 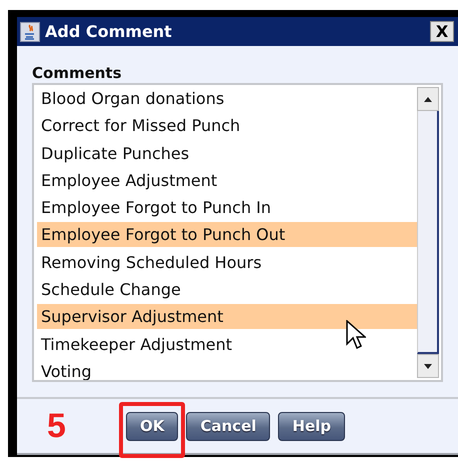 I want to click on list-item: Supervisor Adjustment, so click(x=227, y=317).